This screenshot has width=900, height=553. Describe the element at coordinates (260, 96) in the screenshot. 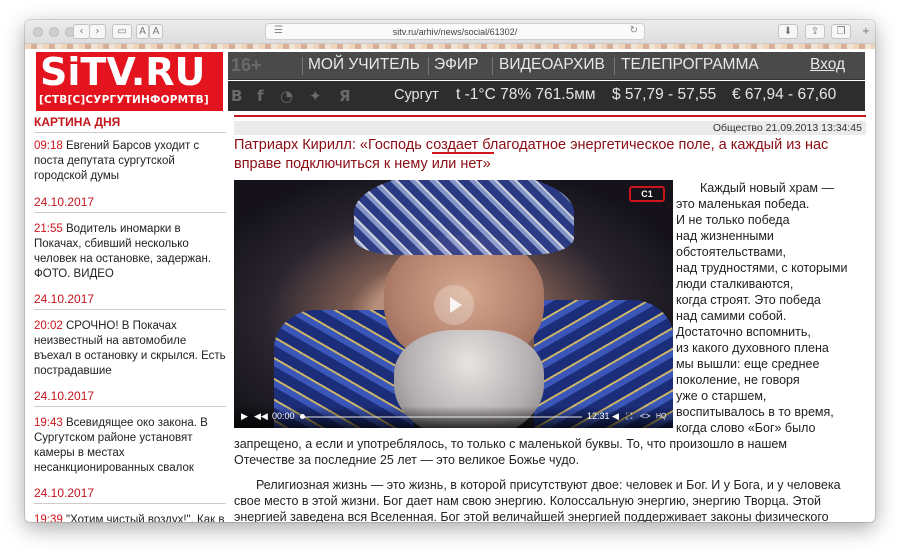

I see `facebook-icon: f` at that location.